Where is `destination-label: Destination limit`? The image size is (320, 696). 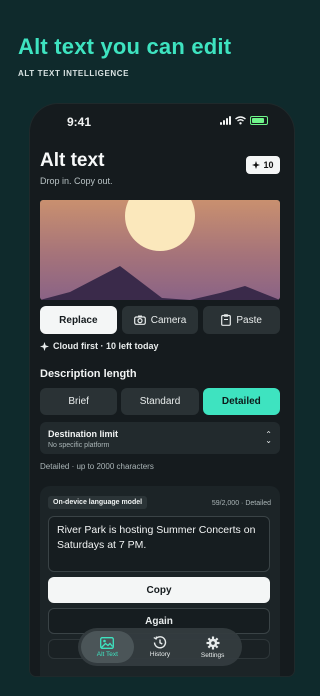
destination-label: Destination limit is located at coordinates (83, 434).